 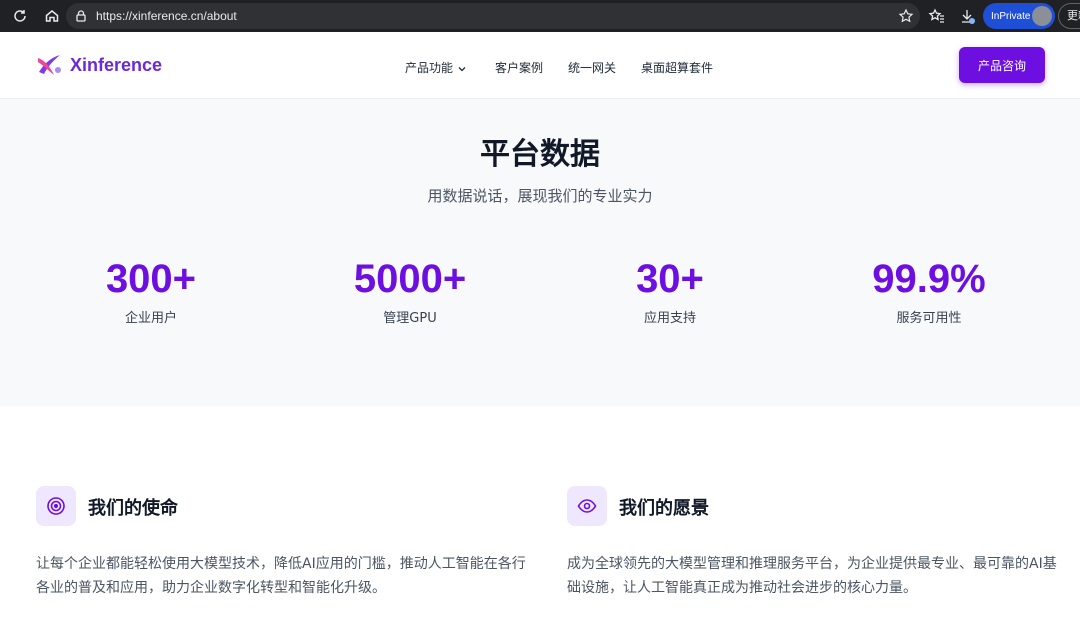 I want to click on stat-value: 300+, so click(x=151, y=279).